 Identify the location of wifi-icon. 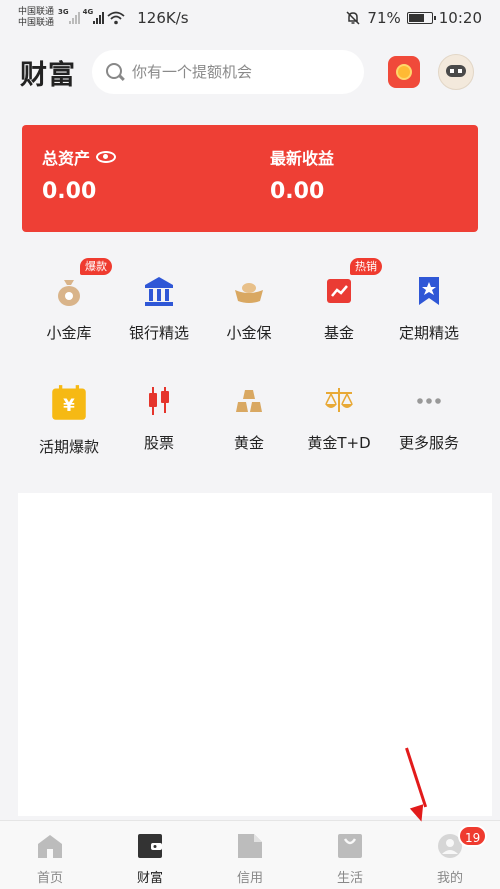
(116, 18).